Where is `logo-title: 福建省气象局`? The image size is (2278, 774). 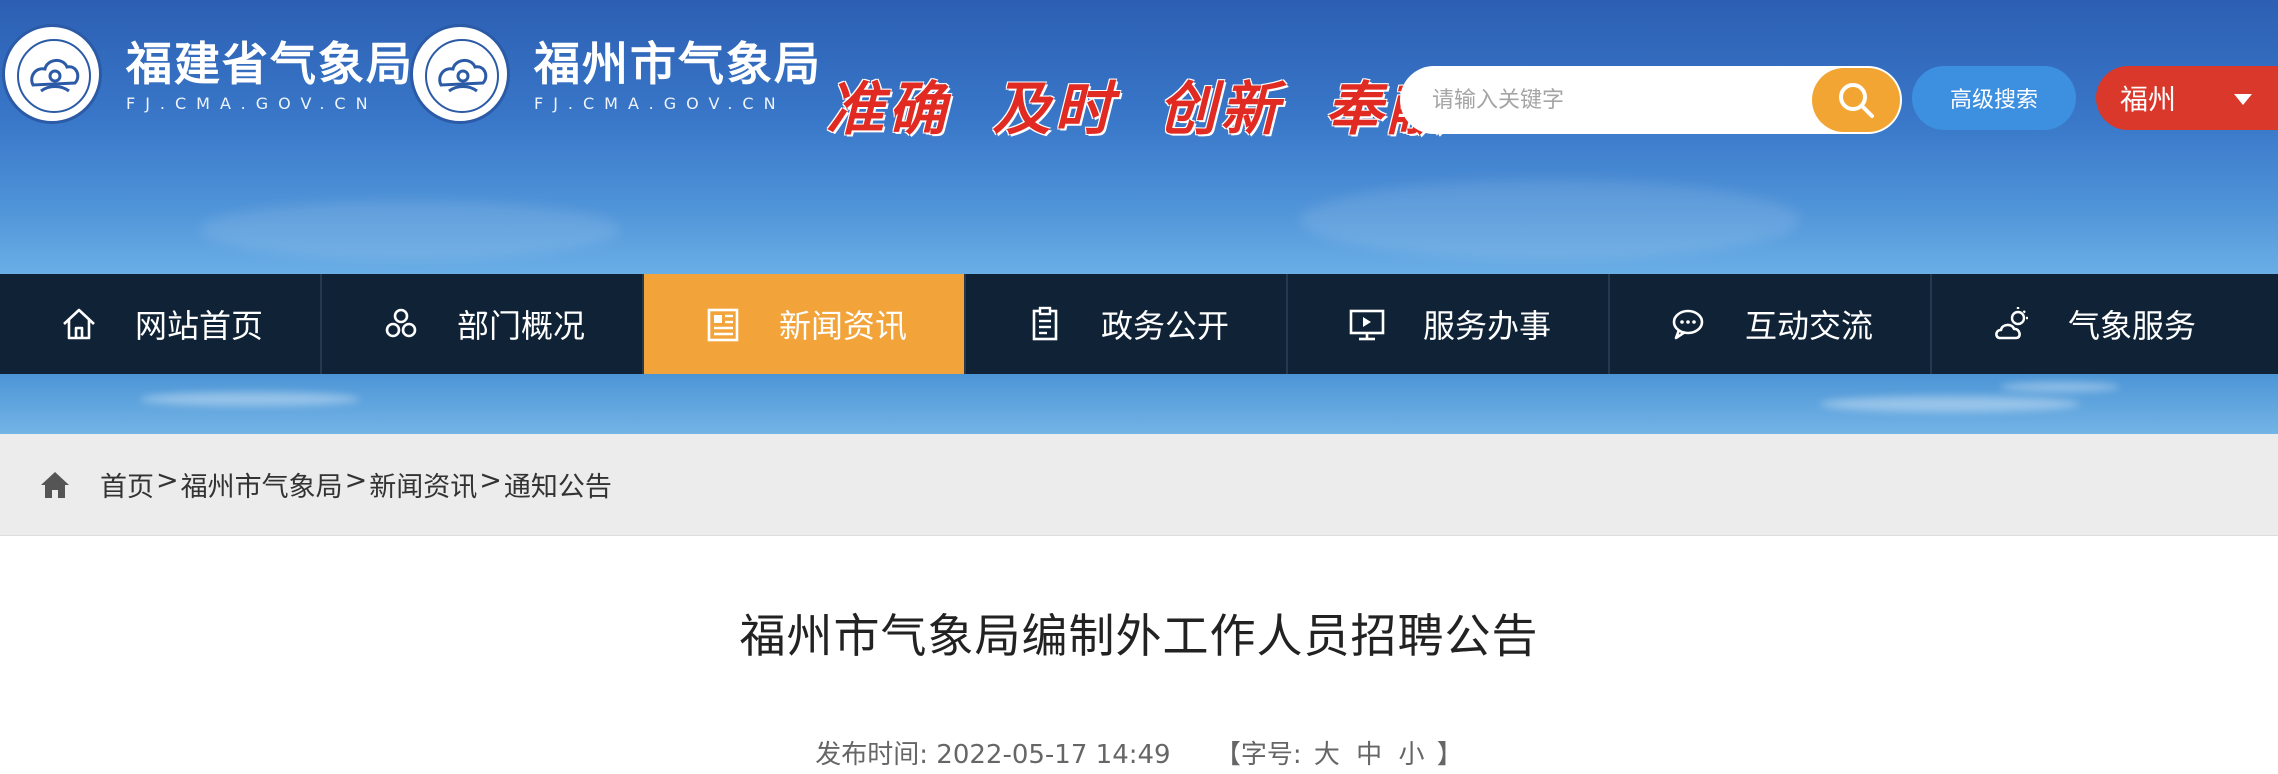 logo-title: 福建省气象局 is located at coordinates (270, 63).